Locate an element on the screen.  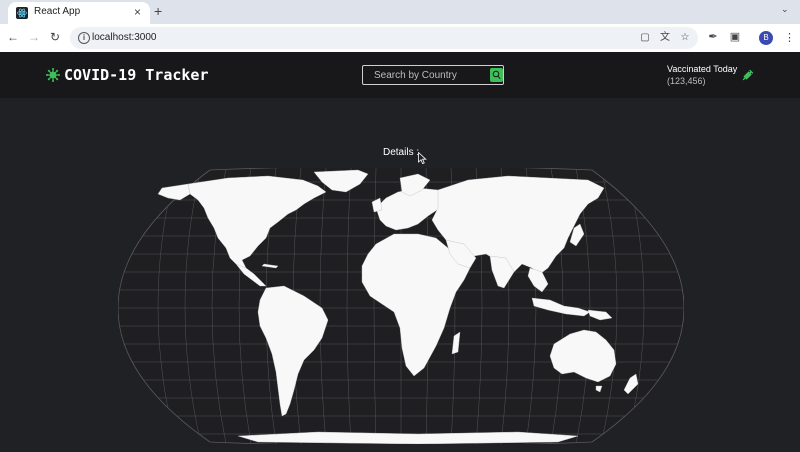
virus-icon is located at coordinates (53, 75).